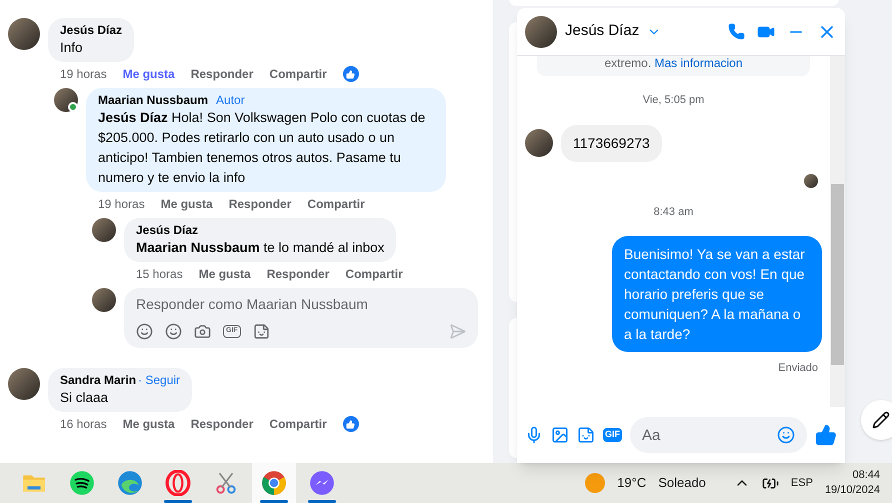  Describe the element at coordinates (611, 143) in the screenshot. I see `incoming-message: 1173669273` at that location.